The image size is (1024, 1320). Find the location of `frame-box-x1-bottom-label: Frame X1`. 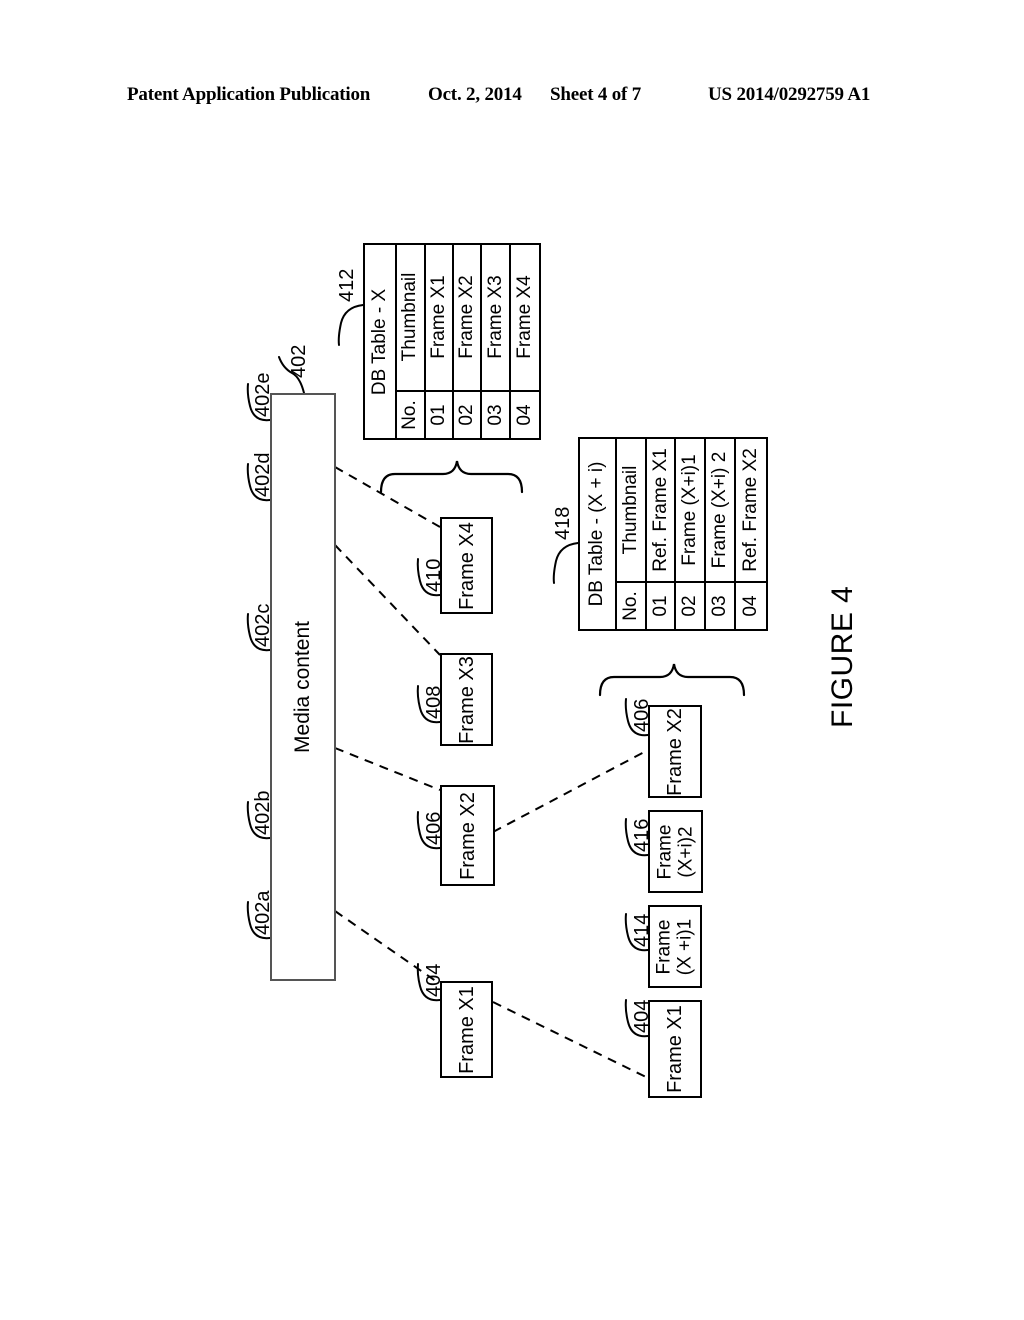

frame-box-x1-bottom-label: Frame X1 is located at coordinates (674, 1049).